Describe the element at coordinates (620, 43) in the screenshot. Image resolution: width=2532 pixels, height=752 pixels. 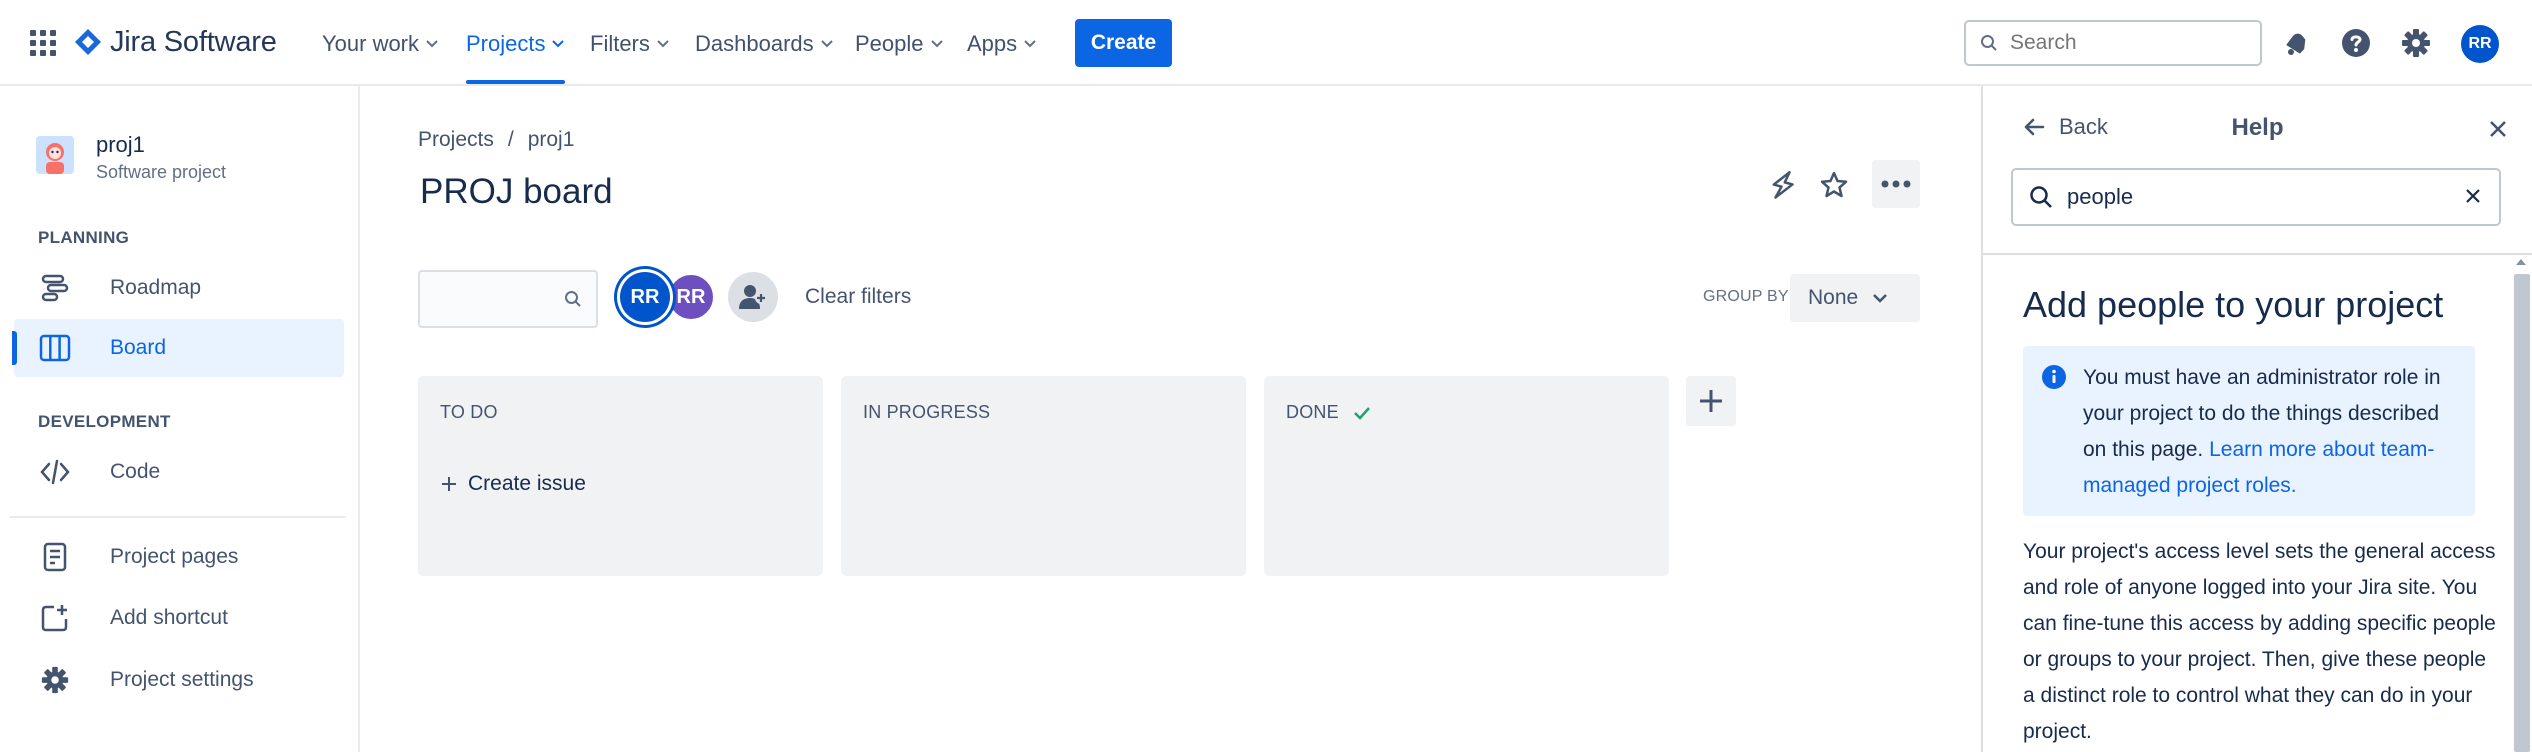
I see `nav-label: Filters` at that location.